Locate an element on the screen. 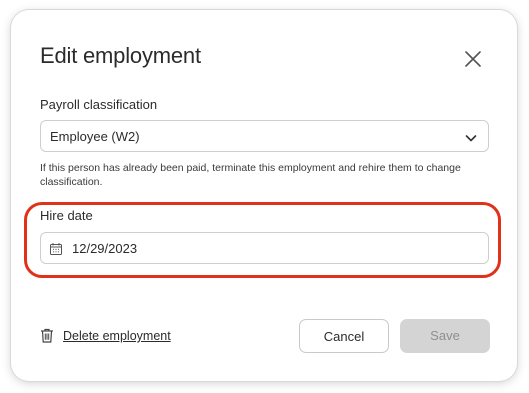 Image resolution: width=529 pixels, height=393 pixels. close-icon is located at coordinates (473, 59).